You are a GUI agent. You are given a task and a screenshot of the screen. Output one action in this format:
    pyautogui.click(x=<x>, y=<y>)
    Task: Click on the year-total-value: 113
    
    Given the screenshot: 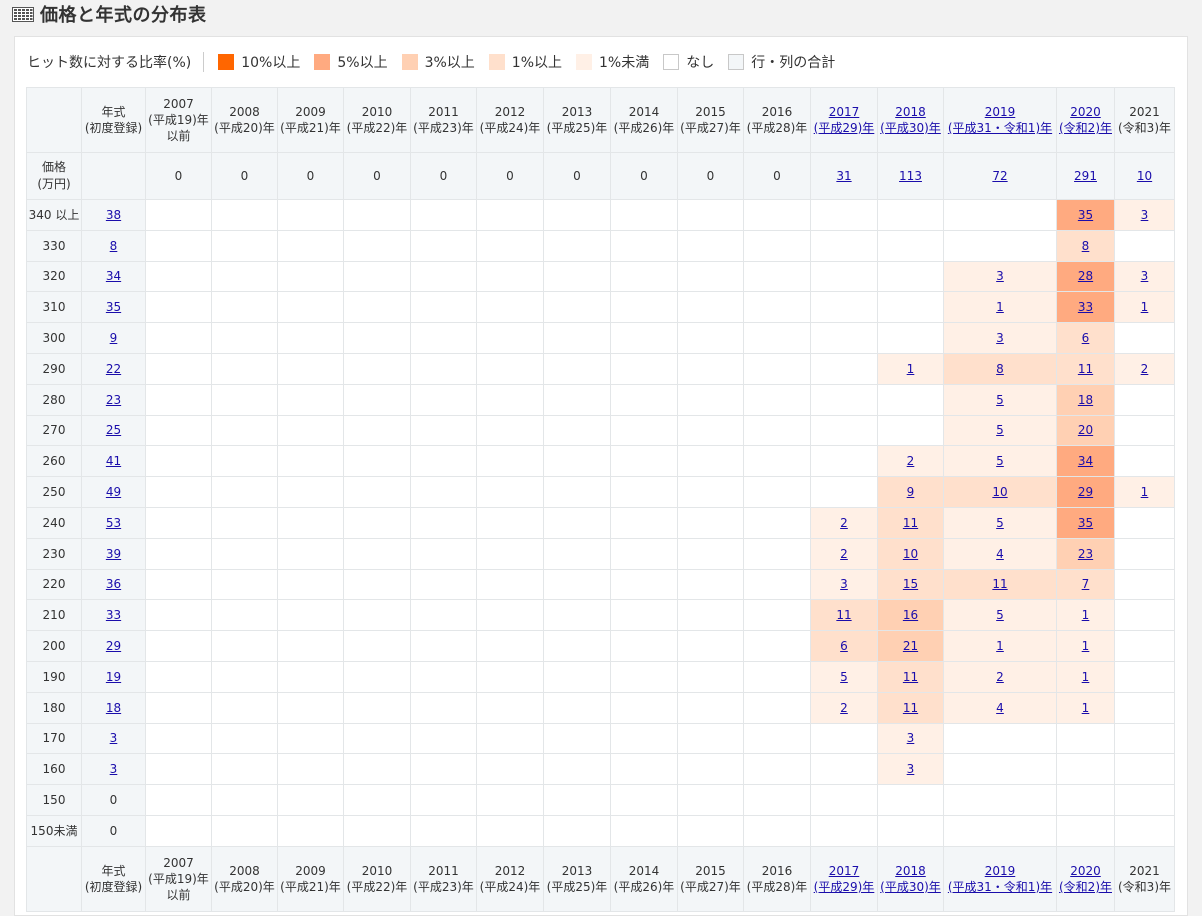 What is the action you would take?
    pyautogui.click(x=910, y=176)
    